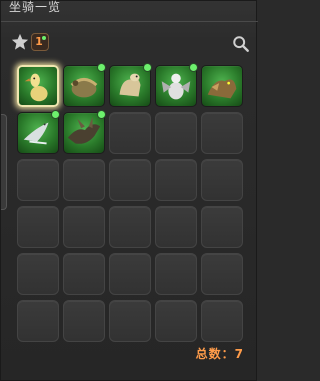 This screenshot has width=320, height=381. Describe the element at coordinates (129, 11) in the screenshot. I see `title-bar: 坐骑一览` at that location.